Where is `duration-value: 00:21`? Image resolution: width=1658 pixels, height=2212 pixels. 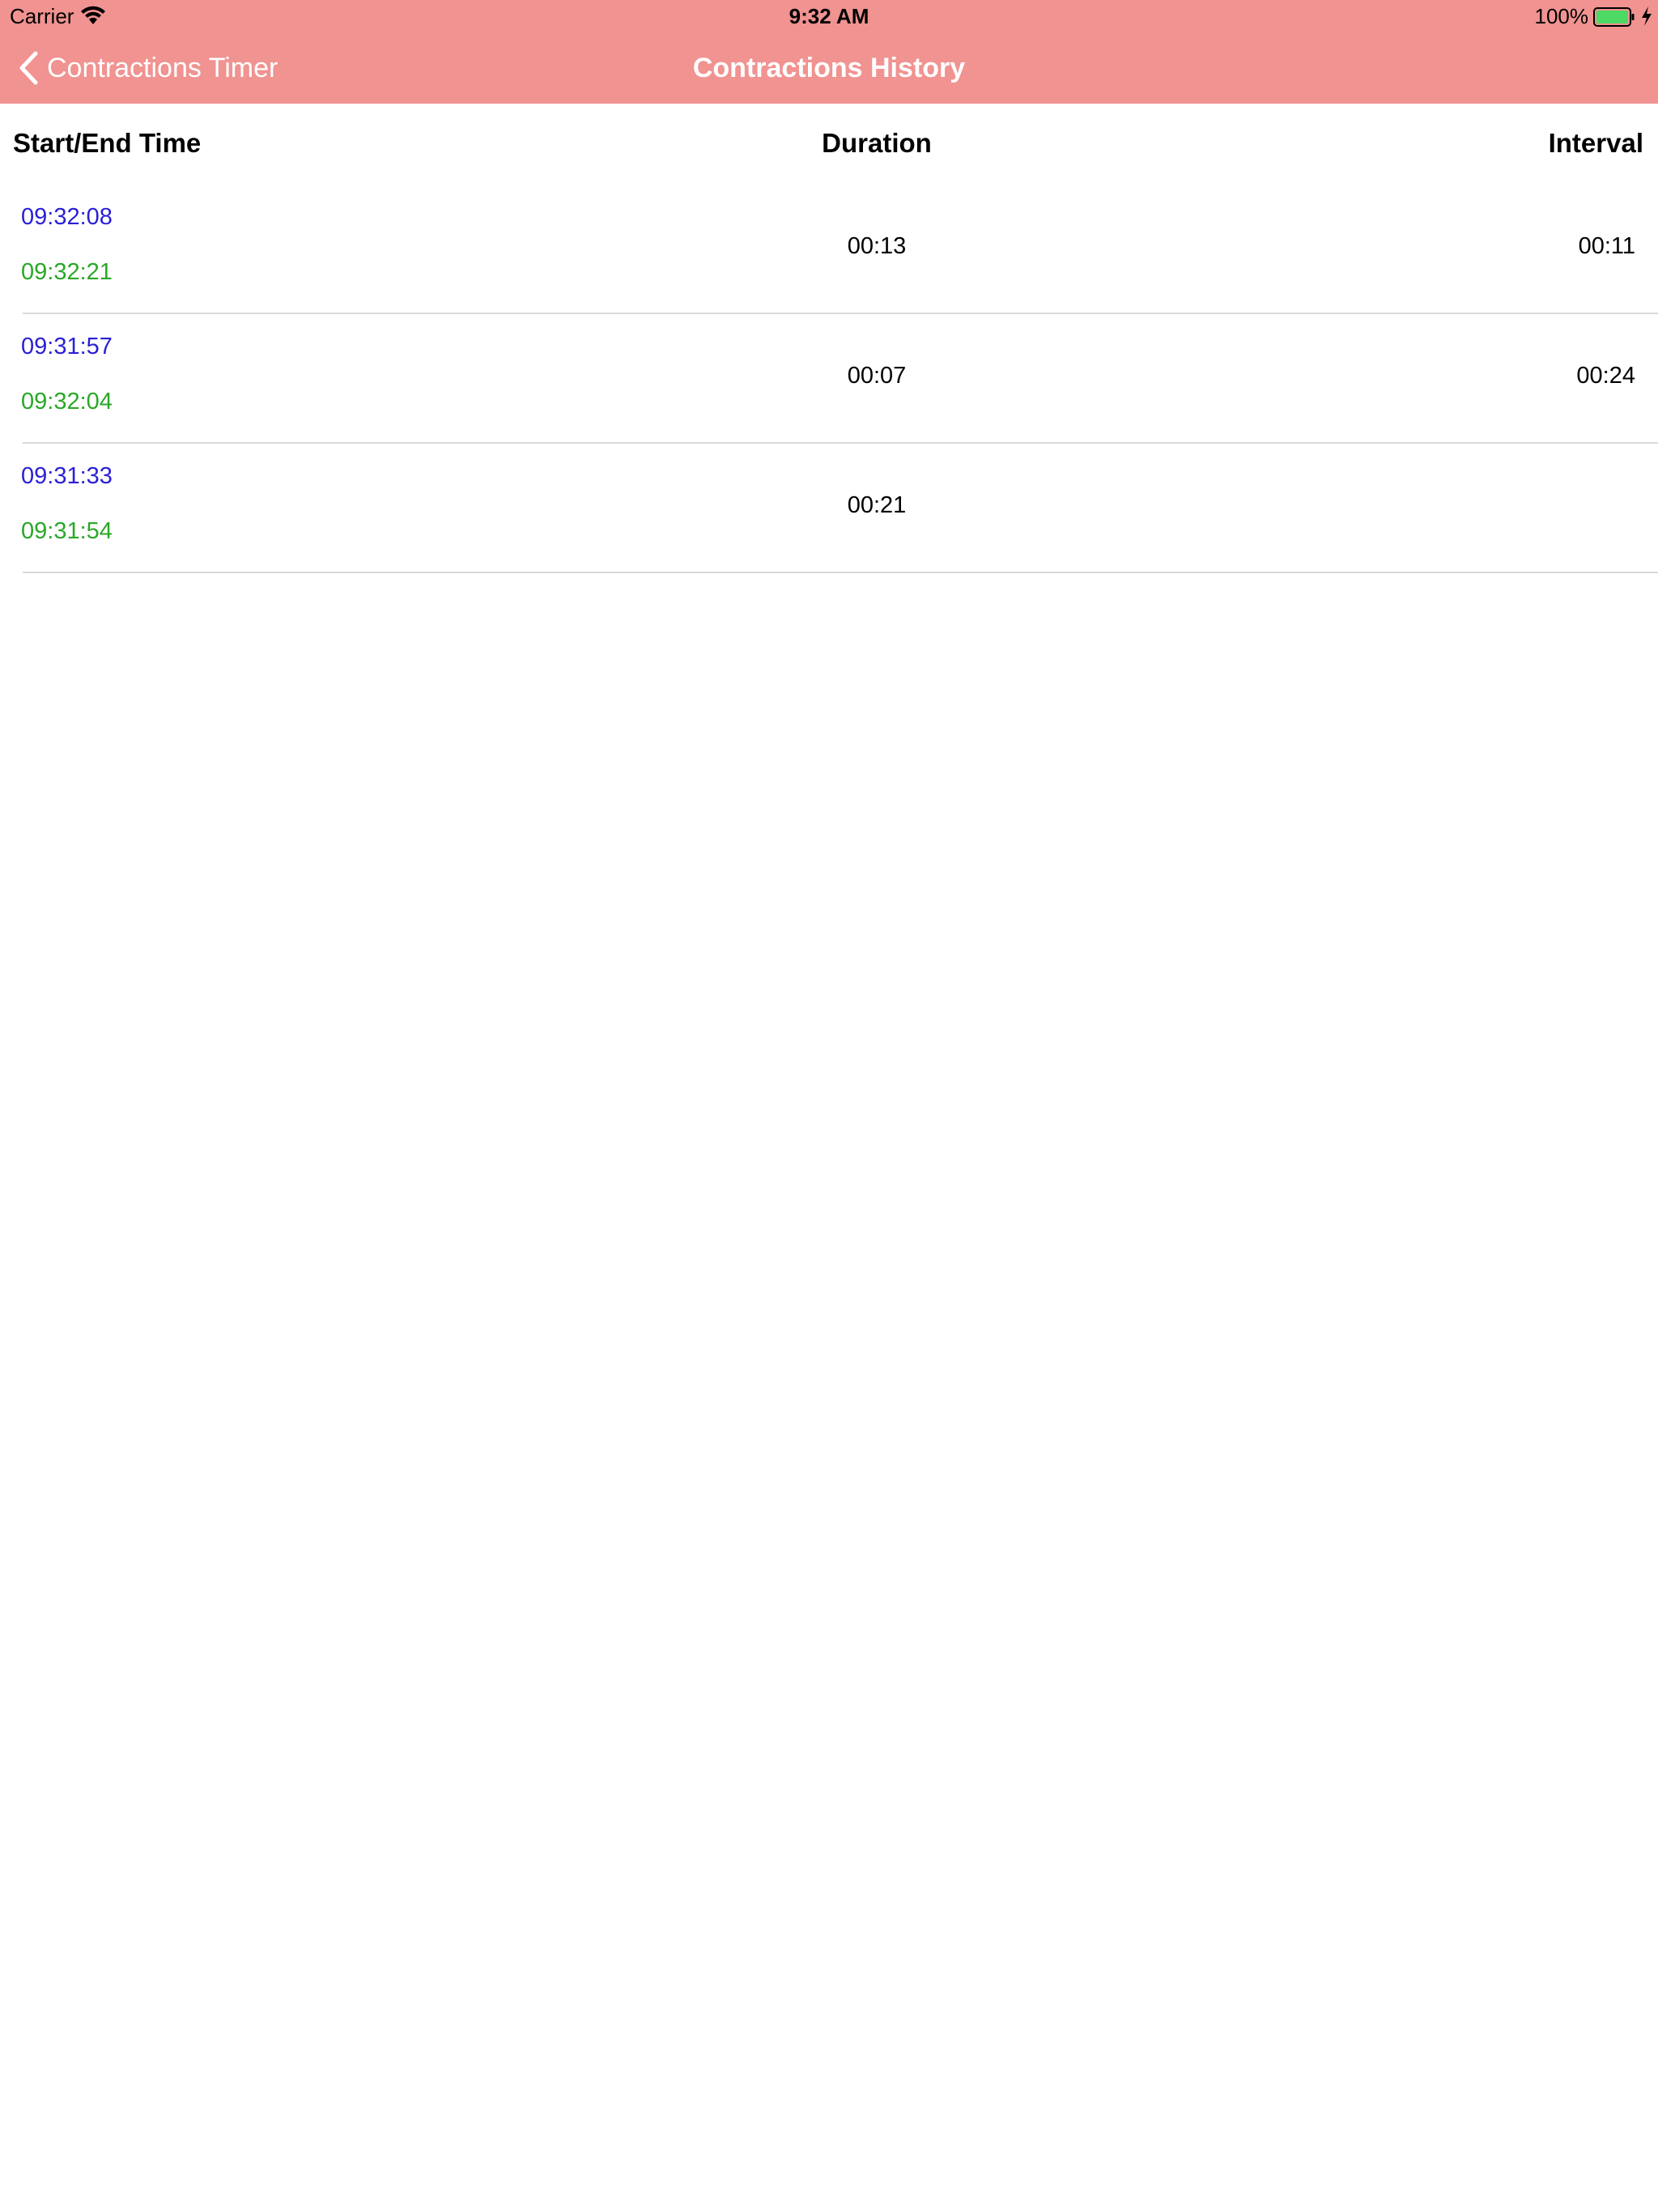 duration-value: 00:21 is located at coordinates (877, 505).